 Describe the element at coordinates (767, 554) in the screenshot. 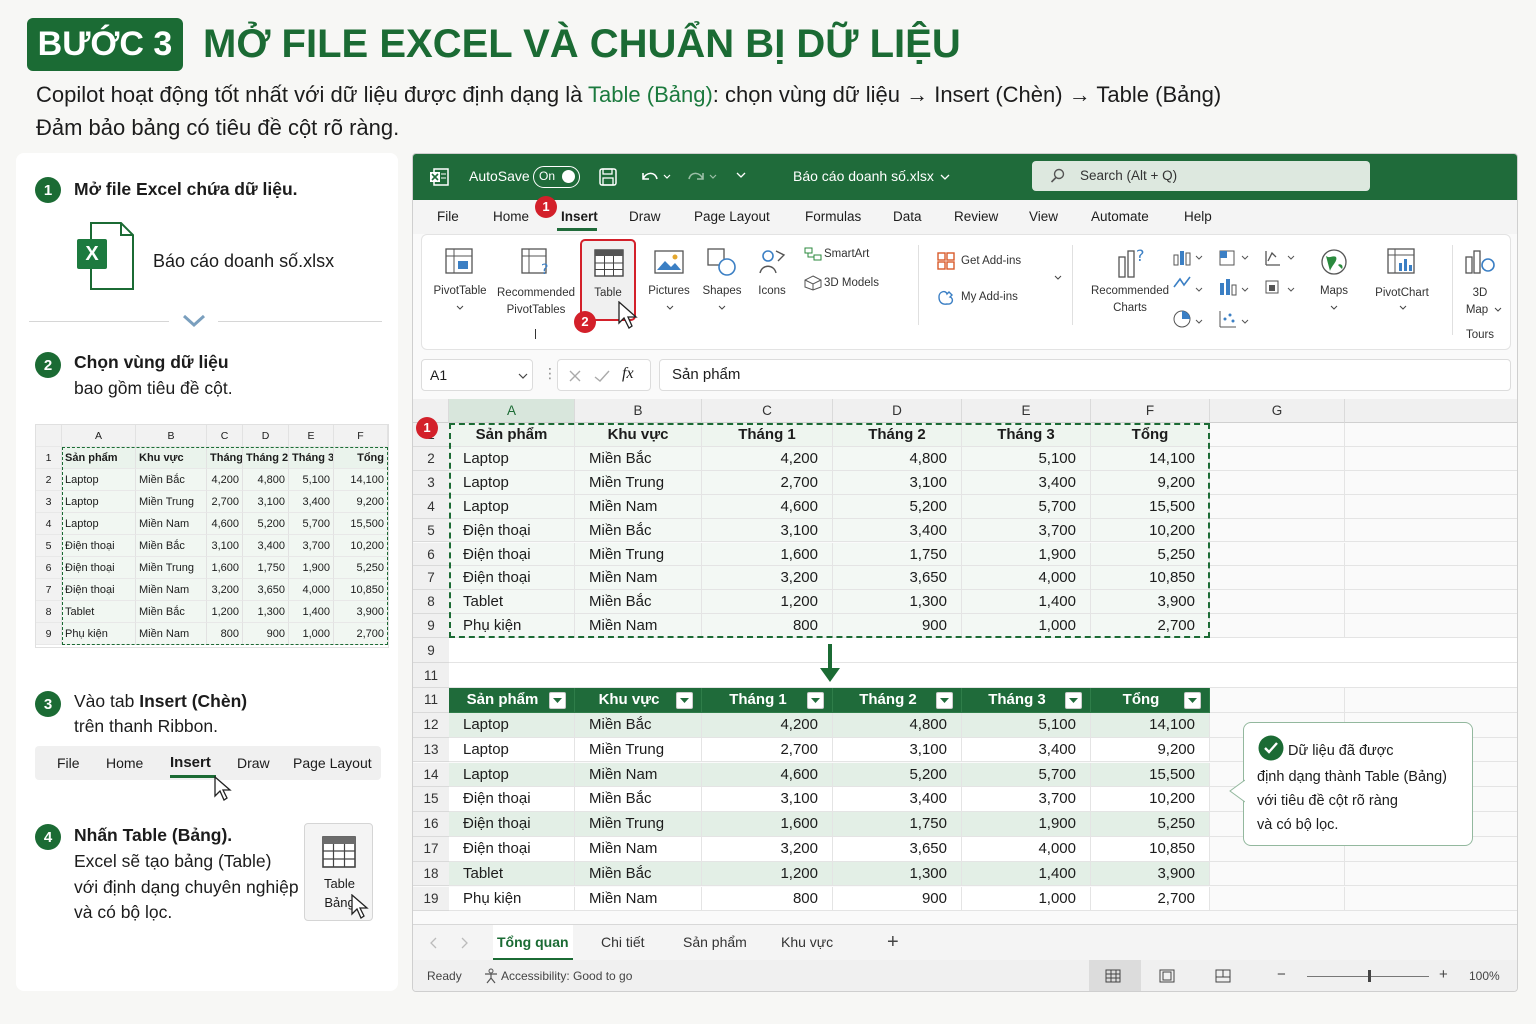

I see `data-cell: 1,600` at that location.